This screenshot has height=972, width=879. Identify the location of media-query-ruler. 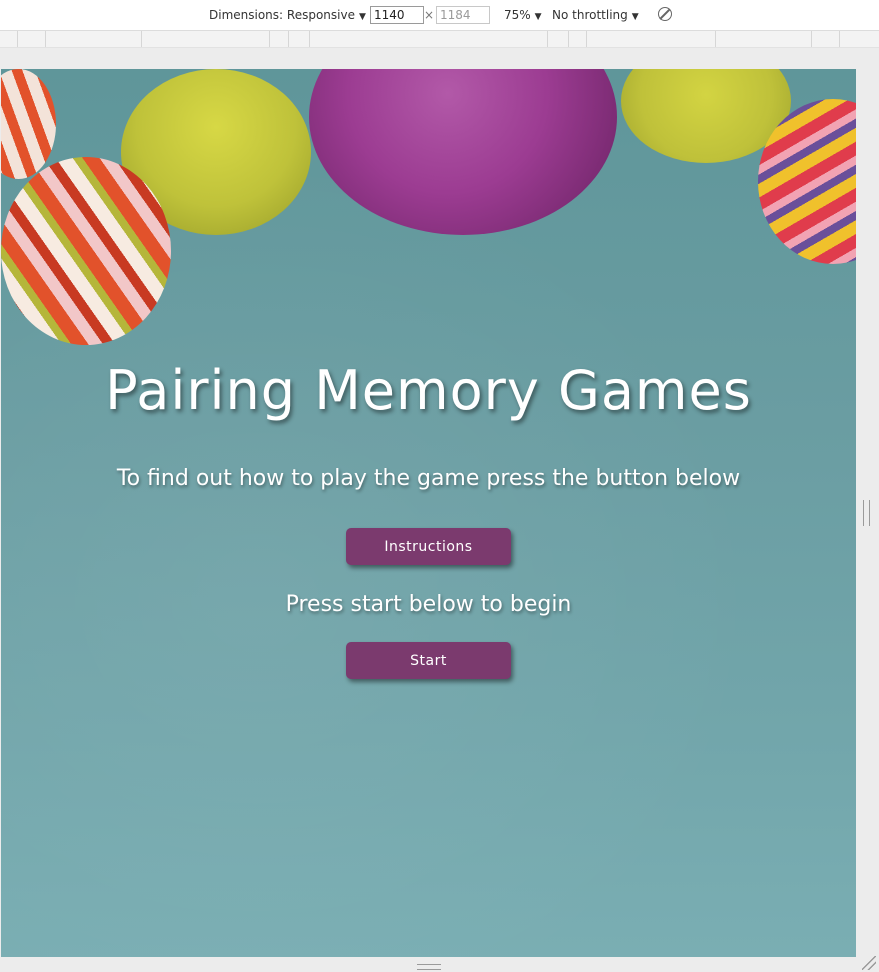
(439, 39).